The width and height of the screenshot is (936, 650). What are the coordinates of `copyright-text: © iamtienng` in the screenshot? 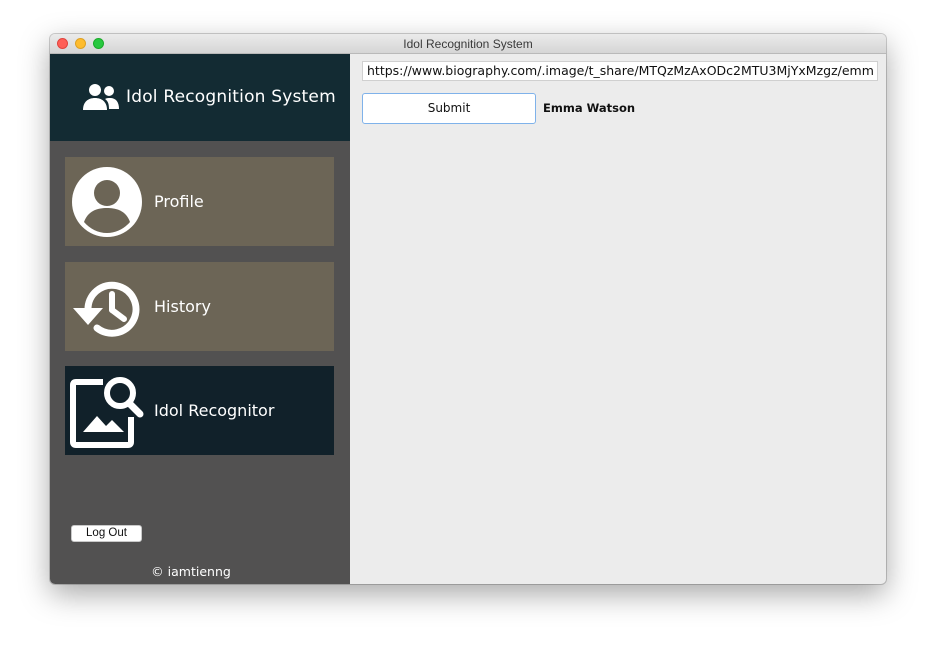 It's located at (191, 571).